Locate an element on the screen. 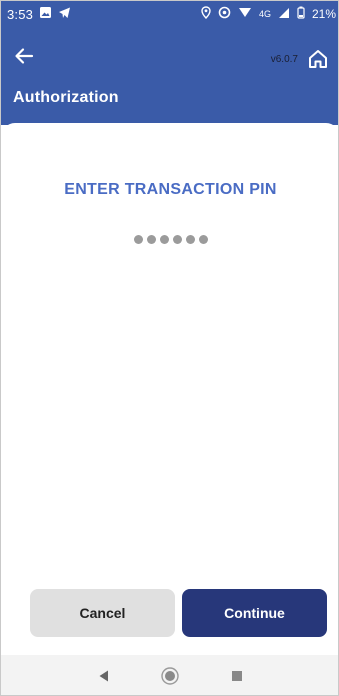 This screenshot has height=696, width=339. home-circle-icon is located at coordinates (170, 676).